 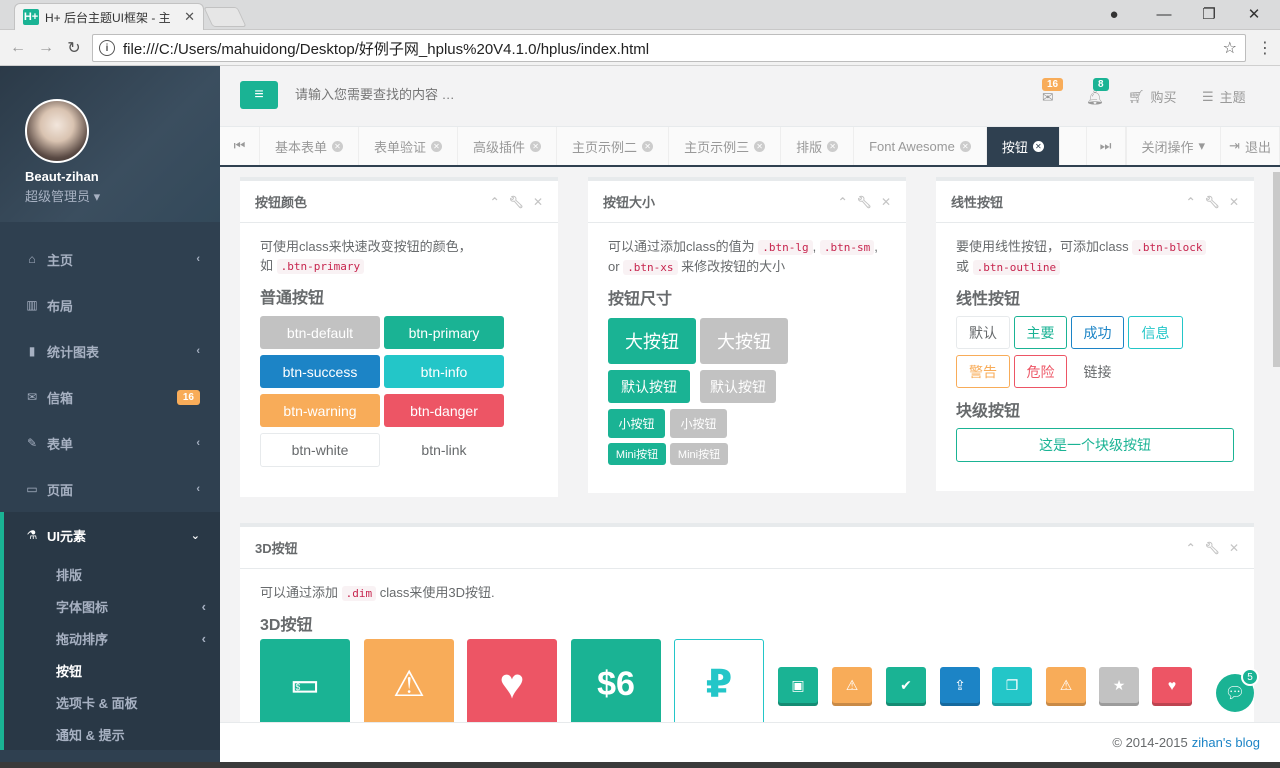 What do you see at coordinates (1152, 96) in the screenshot?
I see `buy-link: 🛒︎ 购买` at bounding box center [1152, 96].